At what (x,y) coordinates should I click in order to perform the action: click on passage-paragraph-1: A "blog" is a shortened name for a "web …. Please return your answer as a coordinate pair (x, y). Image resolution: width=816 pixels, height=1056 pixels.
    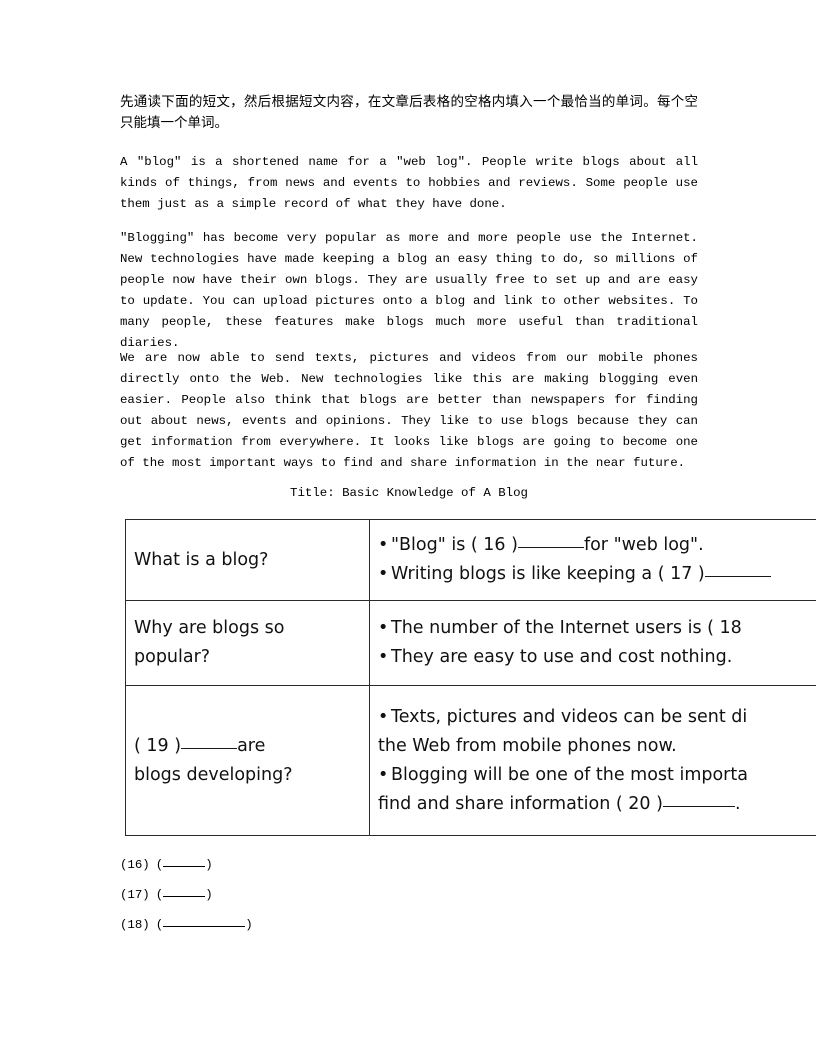
    Looking at the image, I should click on (409, 183).